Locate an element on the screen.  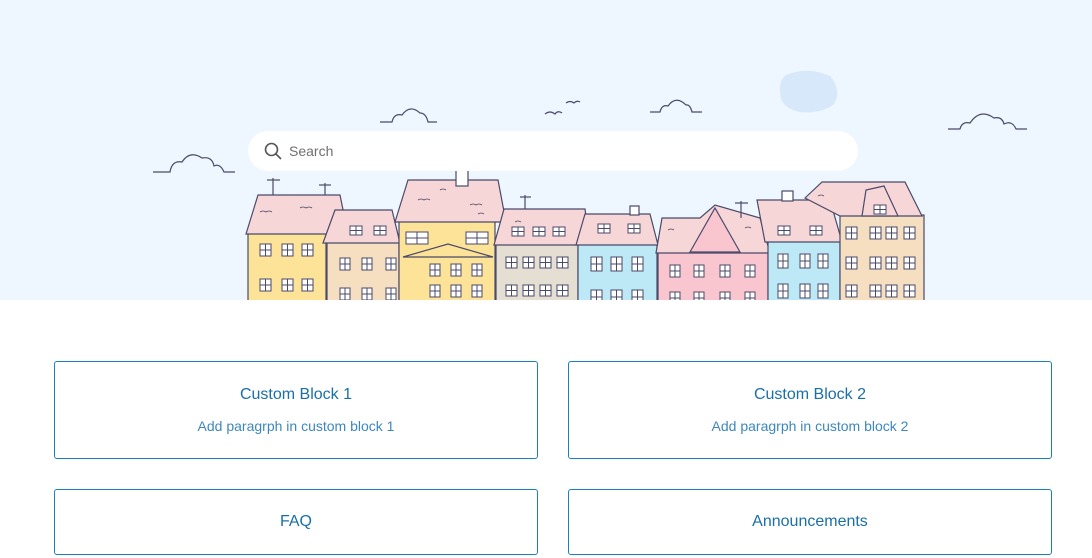
faq-block: FAQ is located at coordinates (296, 522).